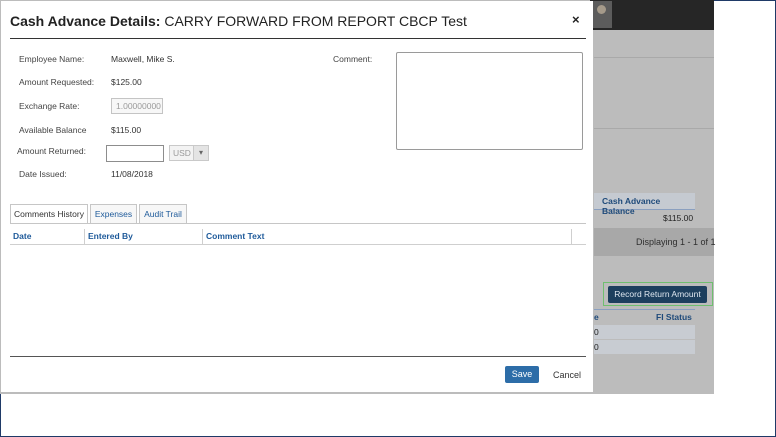 The height and width of the screenshot is (437, 776). I want to click on fi-status-header: FI Status, so click(674, 317).